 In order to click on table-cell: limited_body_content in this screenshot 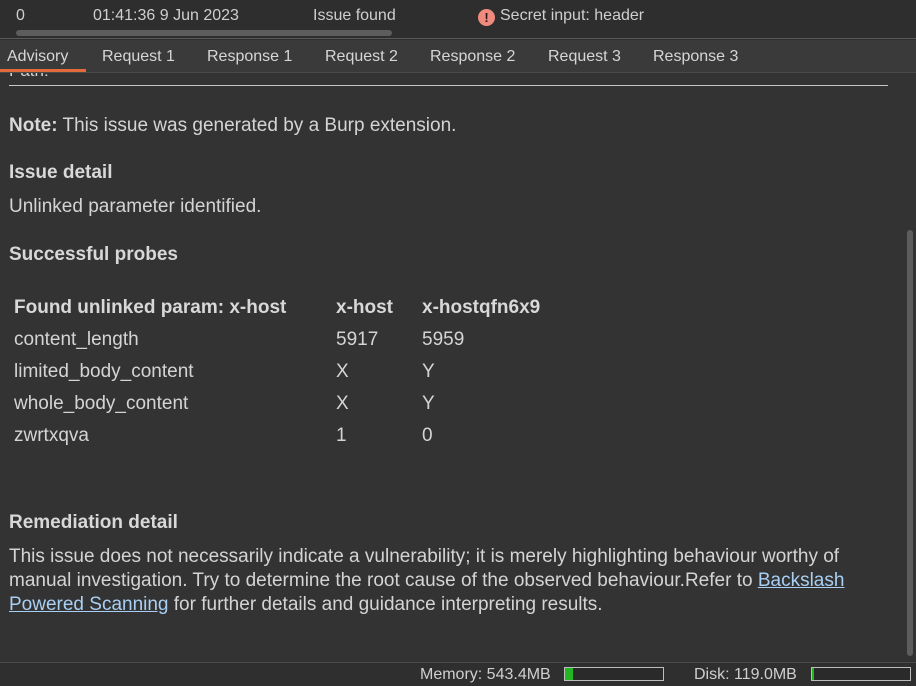, I will do `click(104, 371)`.